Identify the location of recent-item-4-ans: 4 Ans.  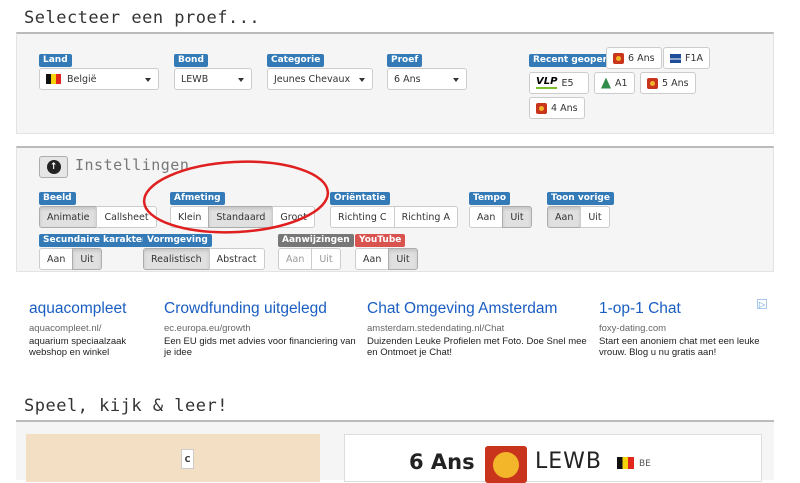
(557, 108).